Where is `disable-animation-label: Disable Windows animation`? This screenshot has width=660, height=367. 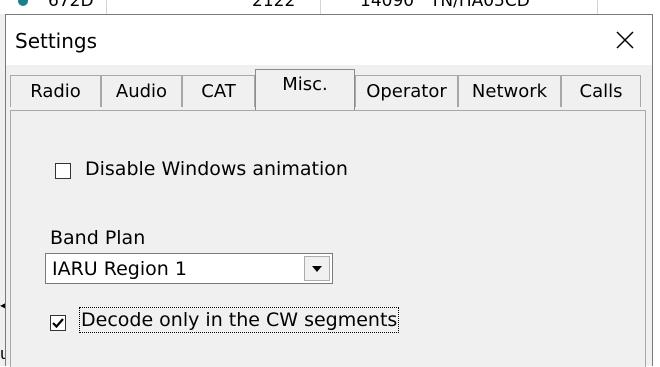 disable-animation-label: Disable Windows animation is located at coordinates (216, 169).